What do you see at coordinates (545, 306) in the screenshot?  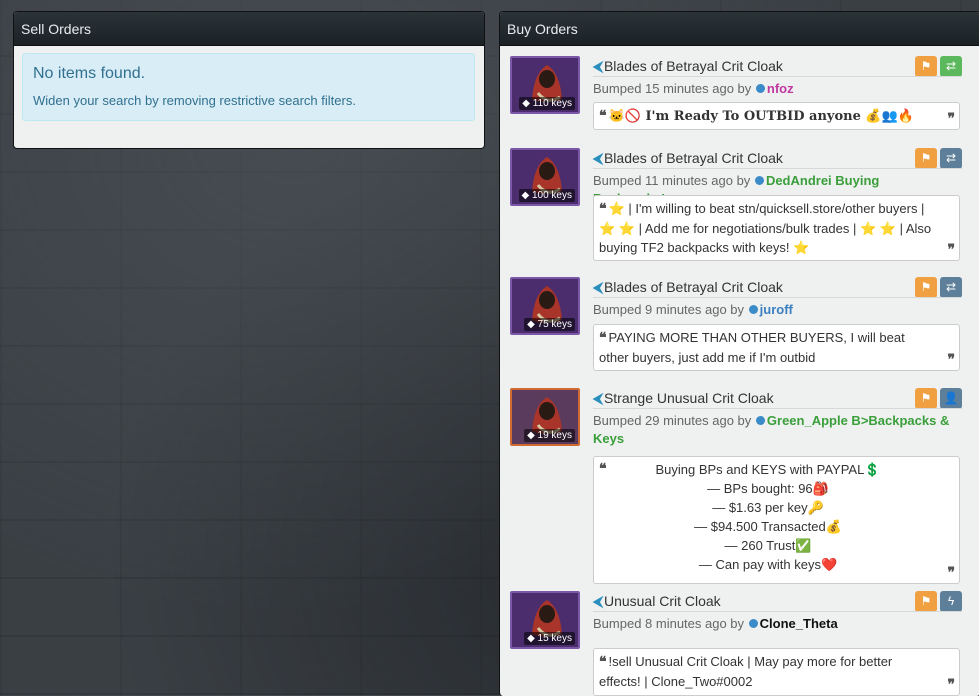 I see `item-thumbnail: ◆ 75 keys` at bounding box center [545, 306].